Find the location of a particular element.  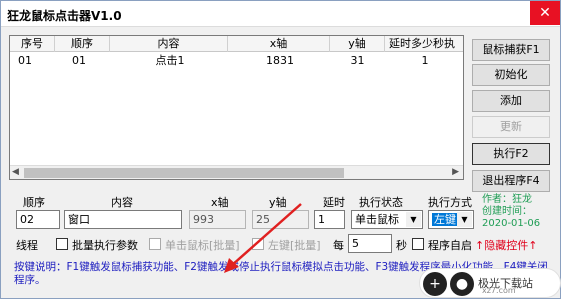

order-label: 顺序 is located at coordinates (34, 202).